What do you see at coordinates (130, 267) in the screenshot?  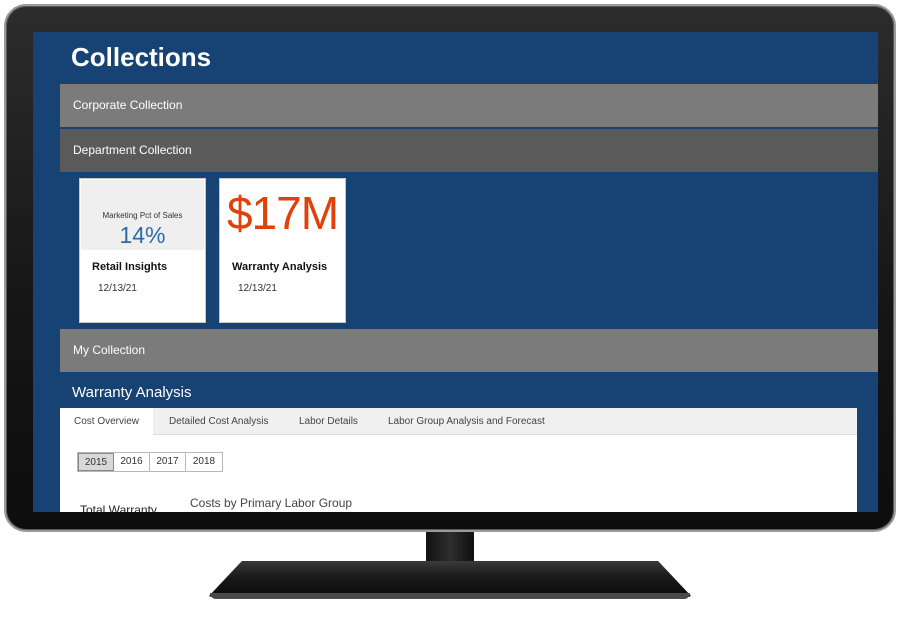 I see `card-title: Retail Insights` at bounding box center [130, 267].